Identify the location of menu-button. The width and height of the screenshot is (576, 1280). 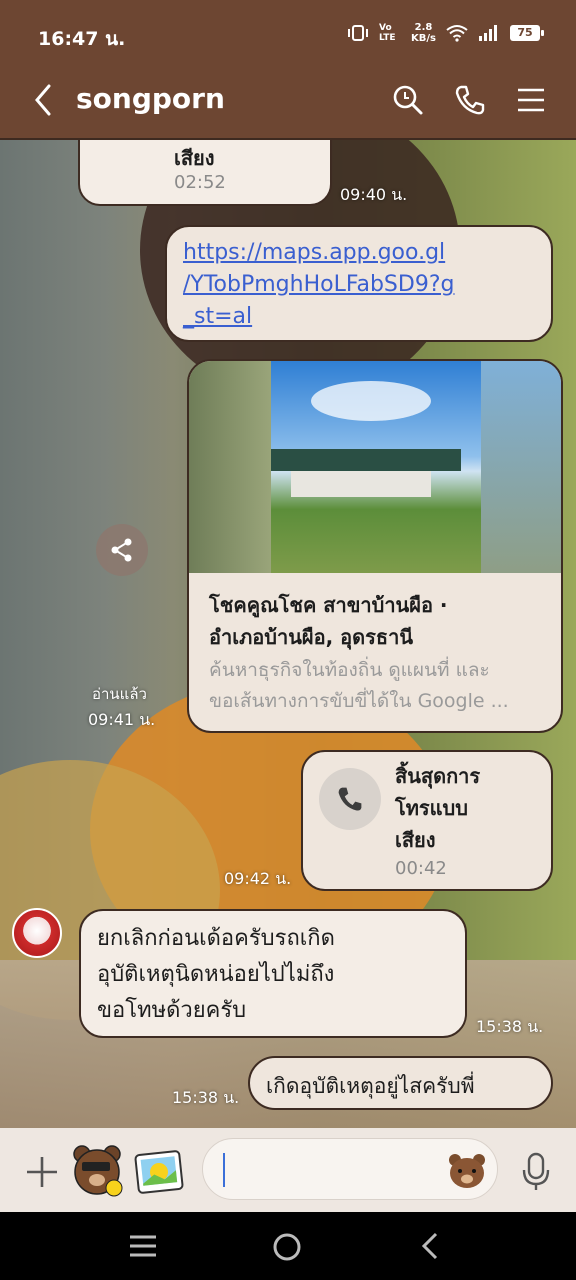
(531, 100).